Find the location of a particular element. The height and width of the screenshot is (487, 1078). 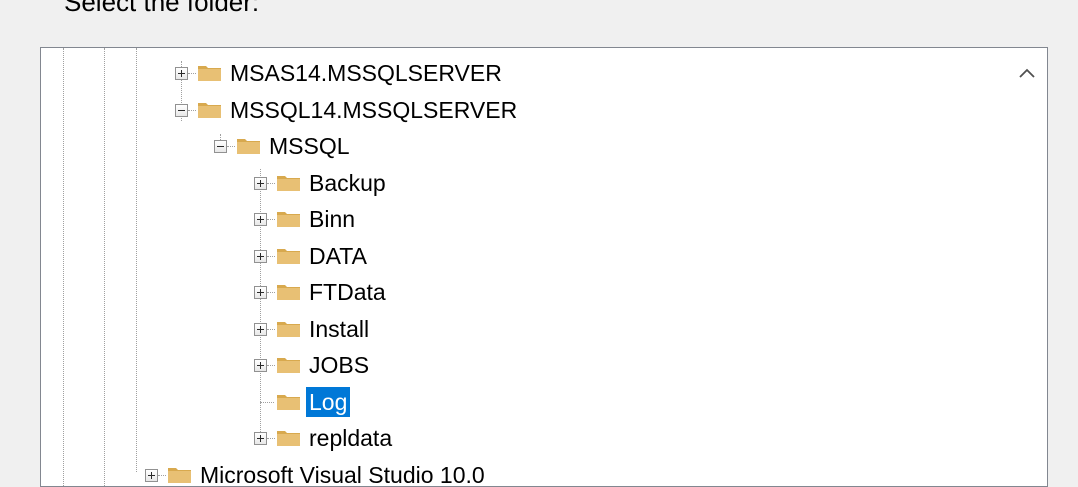

prompt-label: Select the folder: is located at coordinates (161, 9).